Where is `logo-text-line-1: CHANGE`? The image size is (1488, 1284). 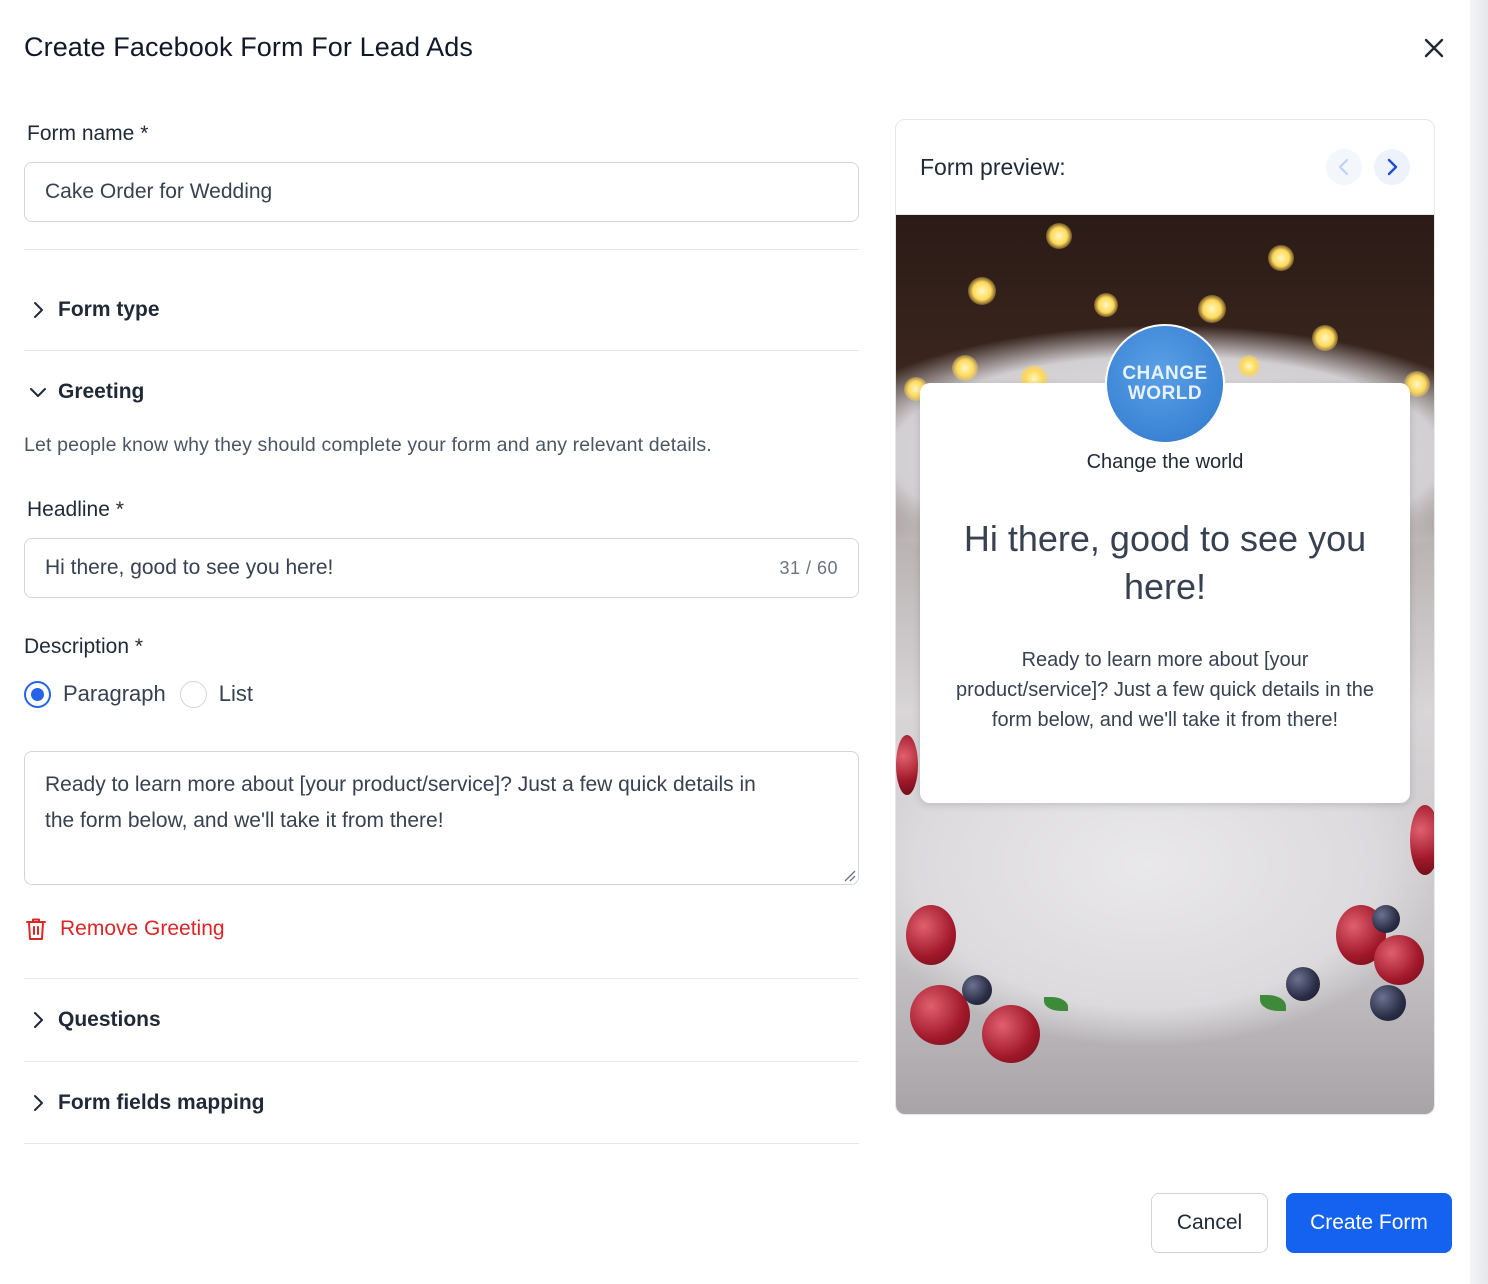 logo-text-line-1: CHANGE is located at coordinates (1165, 373).